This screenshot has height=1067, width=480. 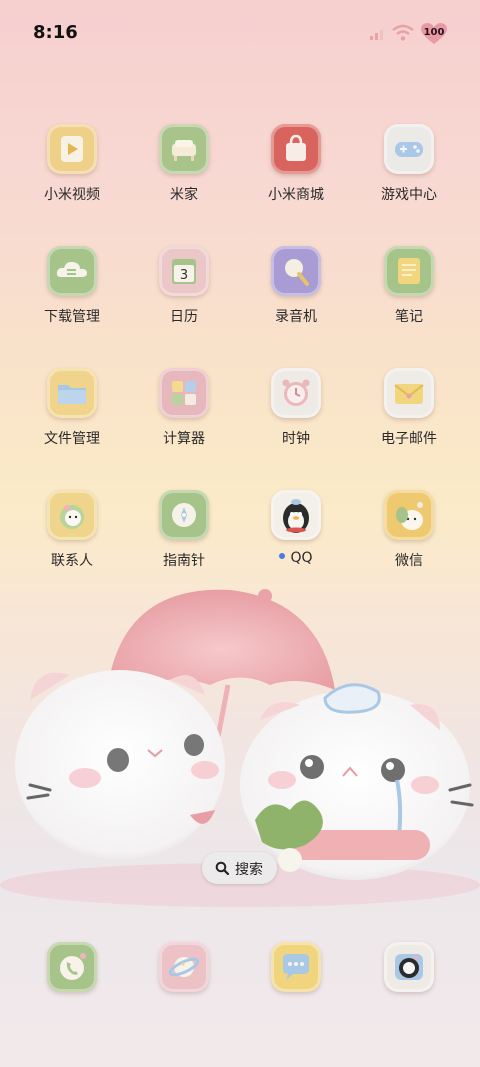 I want to click on app-calendar: 3 日历, so click(x=184, y=286).